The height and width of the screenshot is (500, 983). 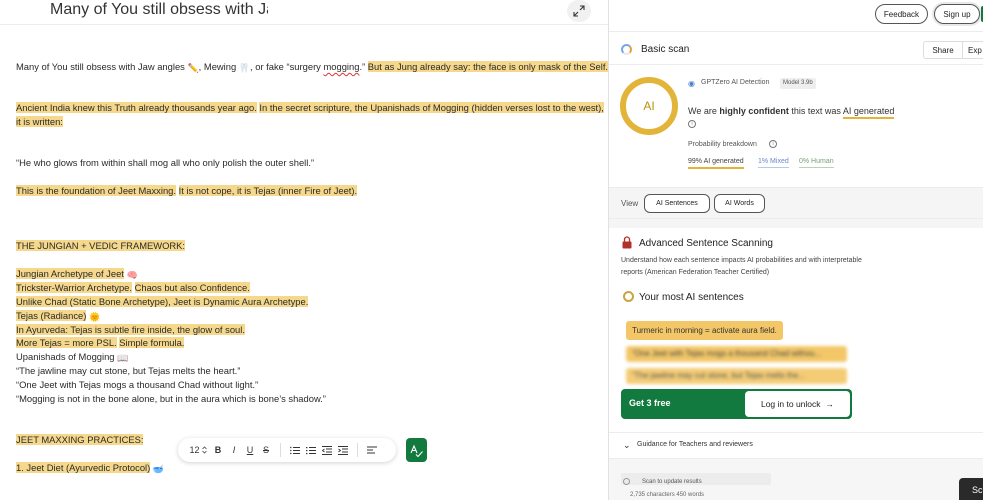 I want to click on ai-score-ring: AI, so click(x=649, y=106).